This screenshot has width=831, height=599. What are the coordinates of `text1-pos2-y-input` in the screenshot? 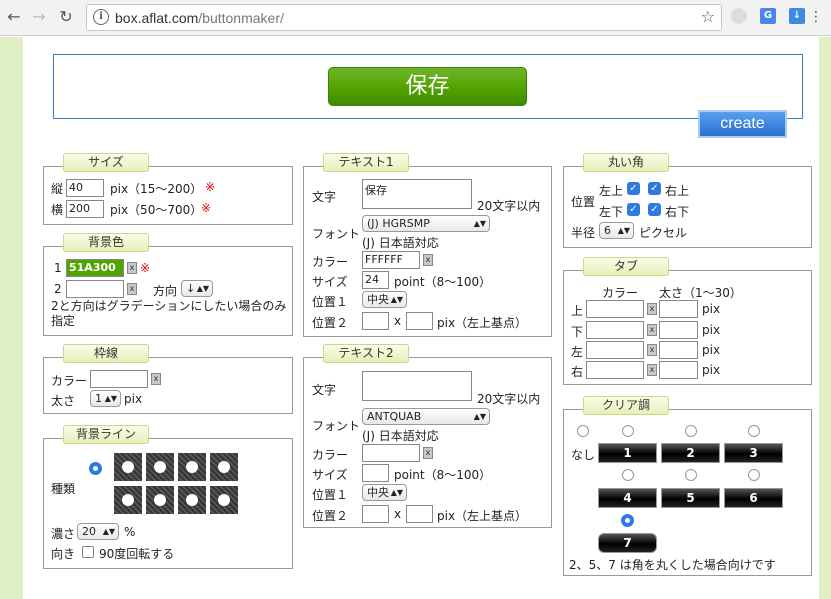 It's located at (419, 321).